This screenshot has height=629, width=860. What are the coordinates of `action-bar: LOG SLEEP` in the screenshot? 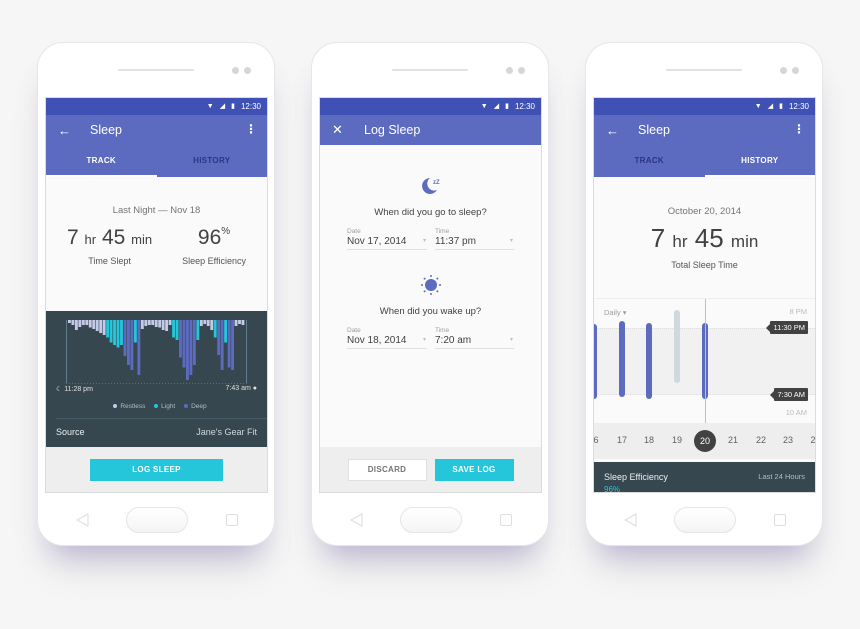 It's located at (156, 469).